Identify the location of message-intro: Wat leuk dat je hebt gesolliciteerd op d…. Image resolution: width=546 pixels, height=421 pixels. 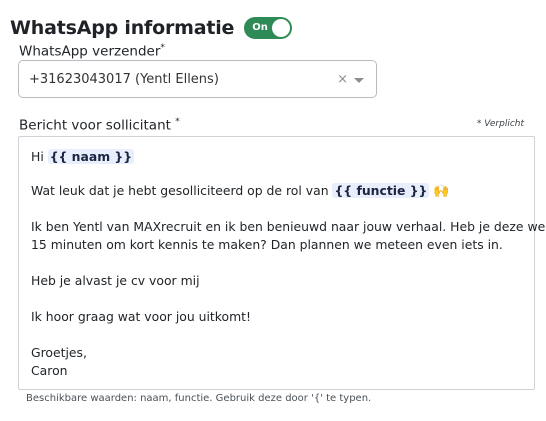
(240, 191).